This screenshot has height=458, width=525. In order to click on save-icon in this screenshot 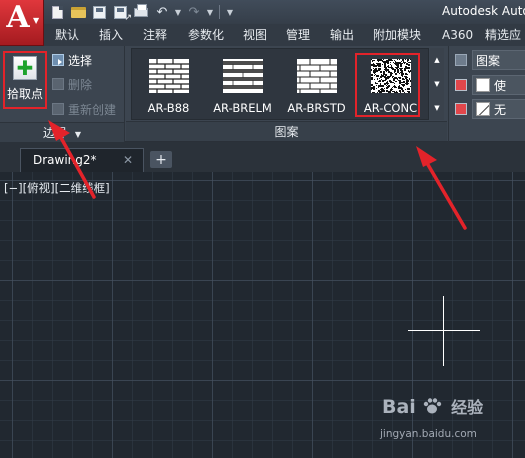, I will do `click(99, 12)`.